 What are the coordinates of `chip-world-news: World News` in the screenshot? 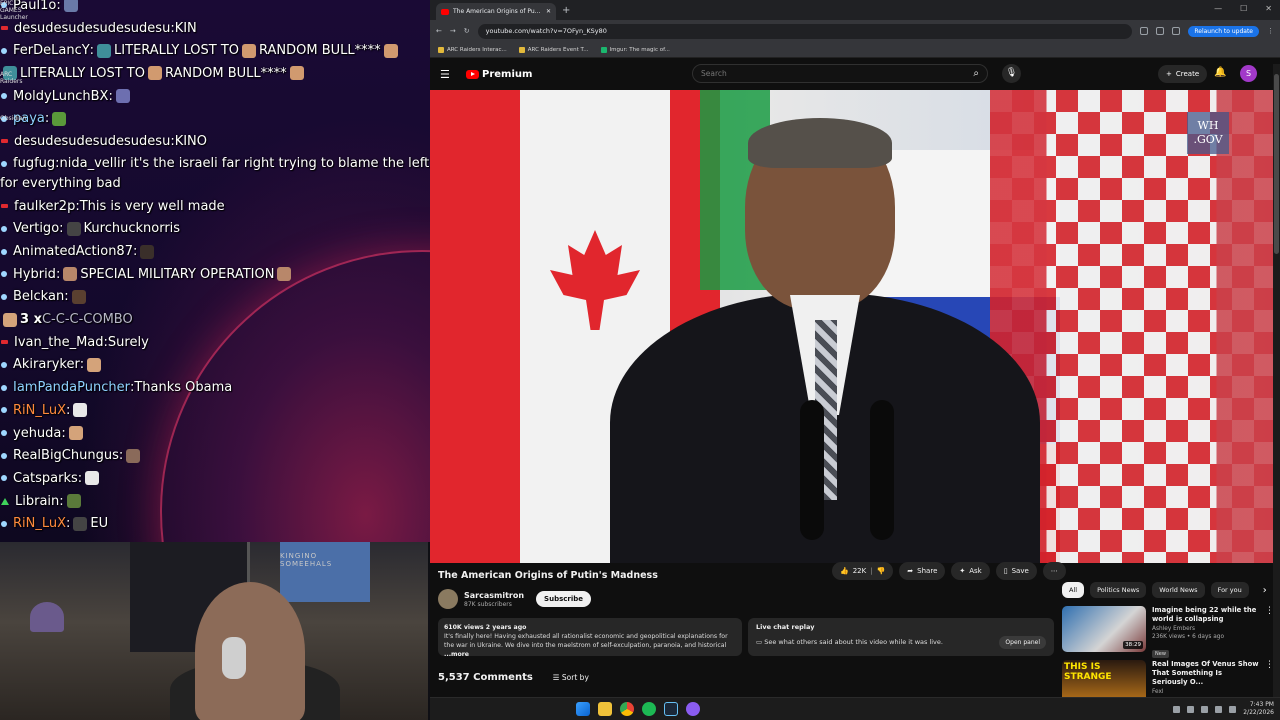 It's located at (1178, 590).